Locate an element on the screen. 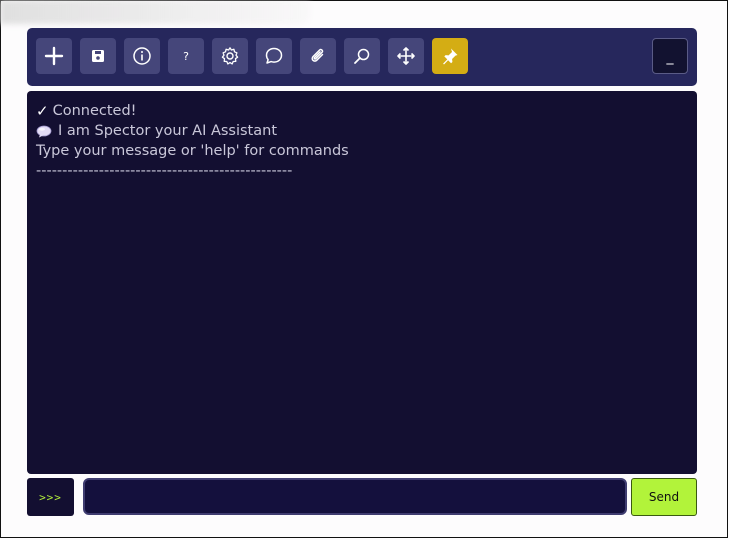  send-label: Send is located at coordinates (664, 497).